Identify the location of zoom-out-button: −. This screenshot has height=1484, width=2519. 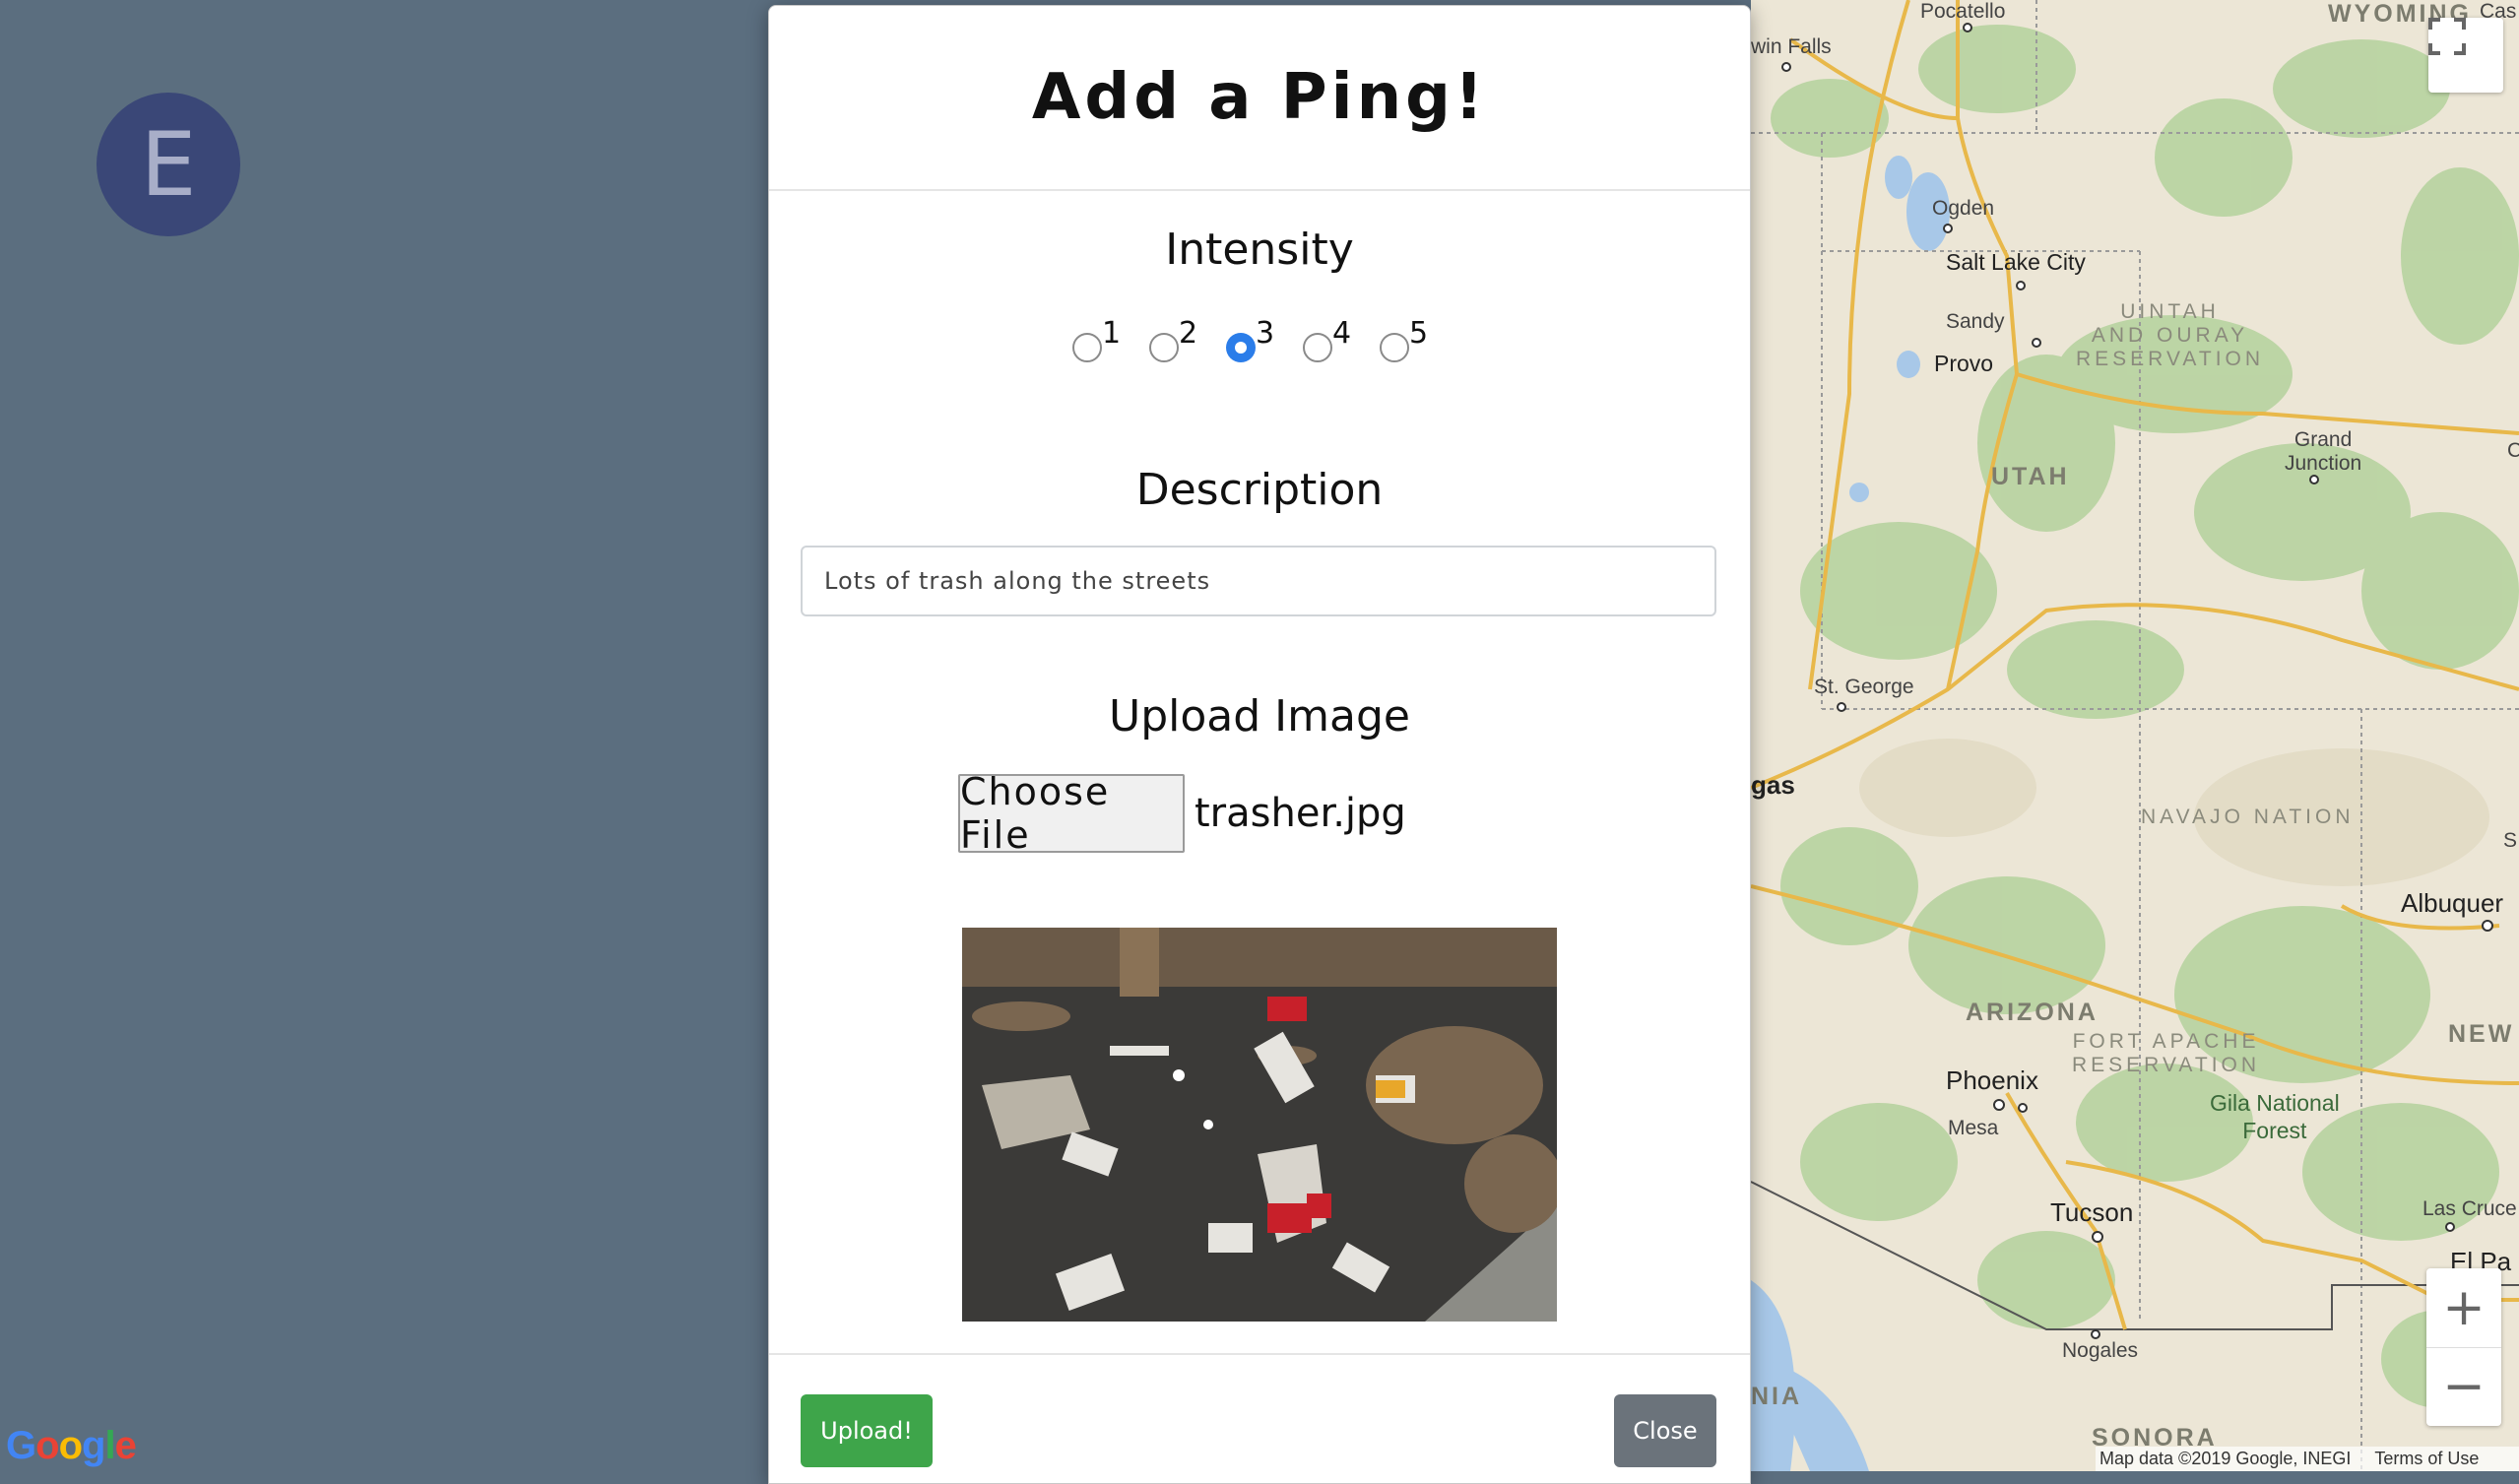
(2463, 1387).